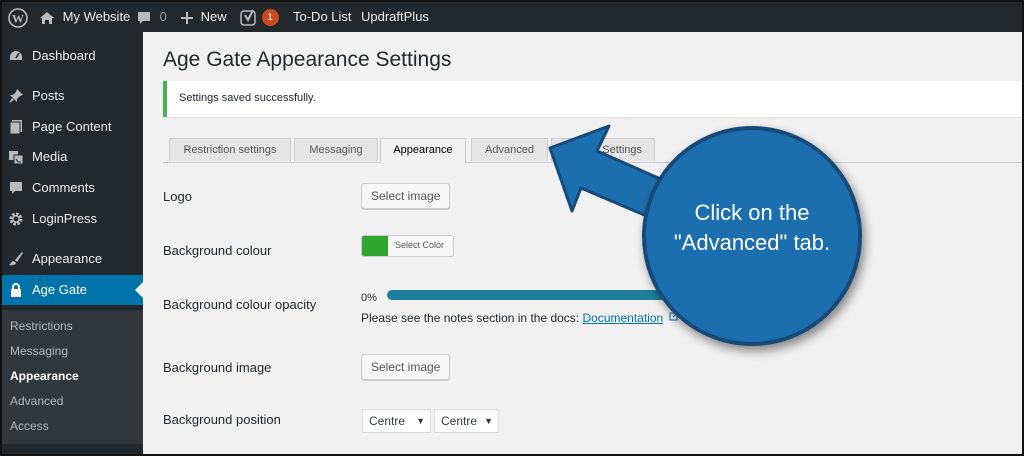  I want to click on comments-count: 0, so click(163, 16).